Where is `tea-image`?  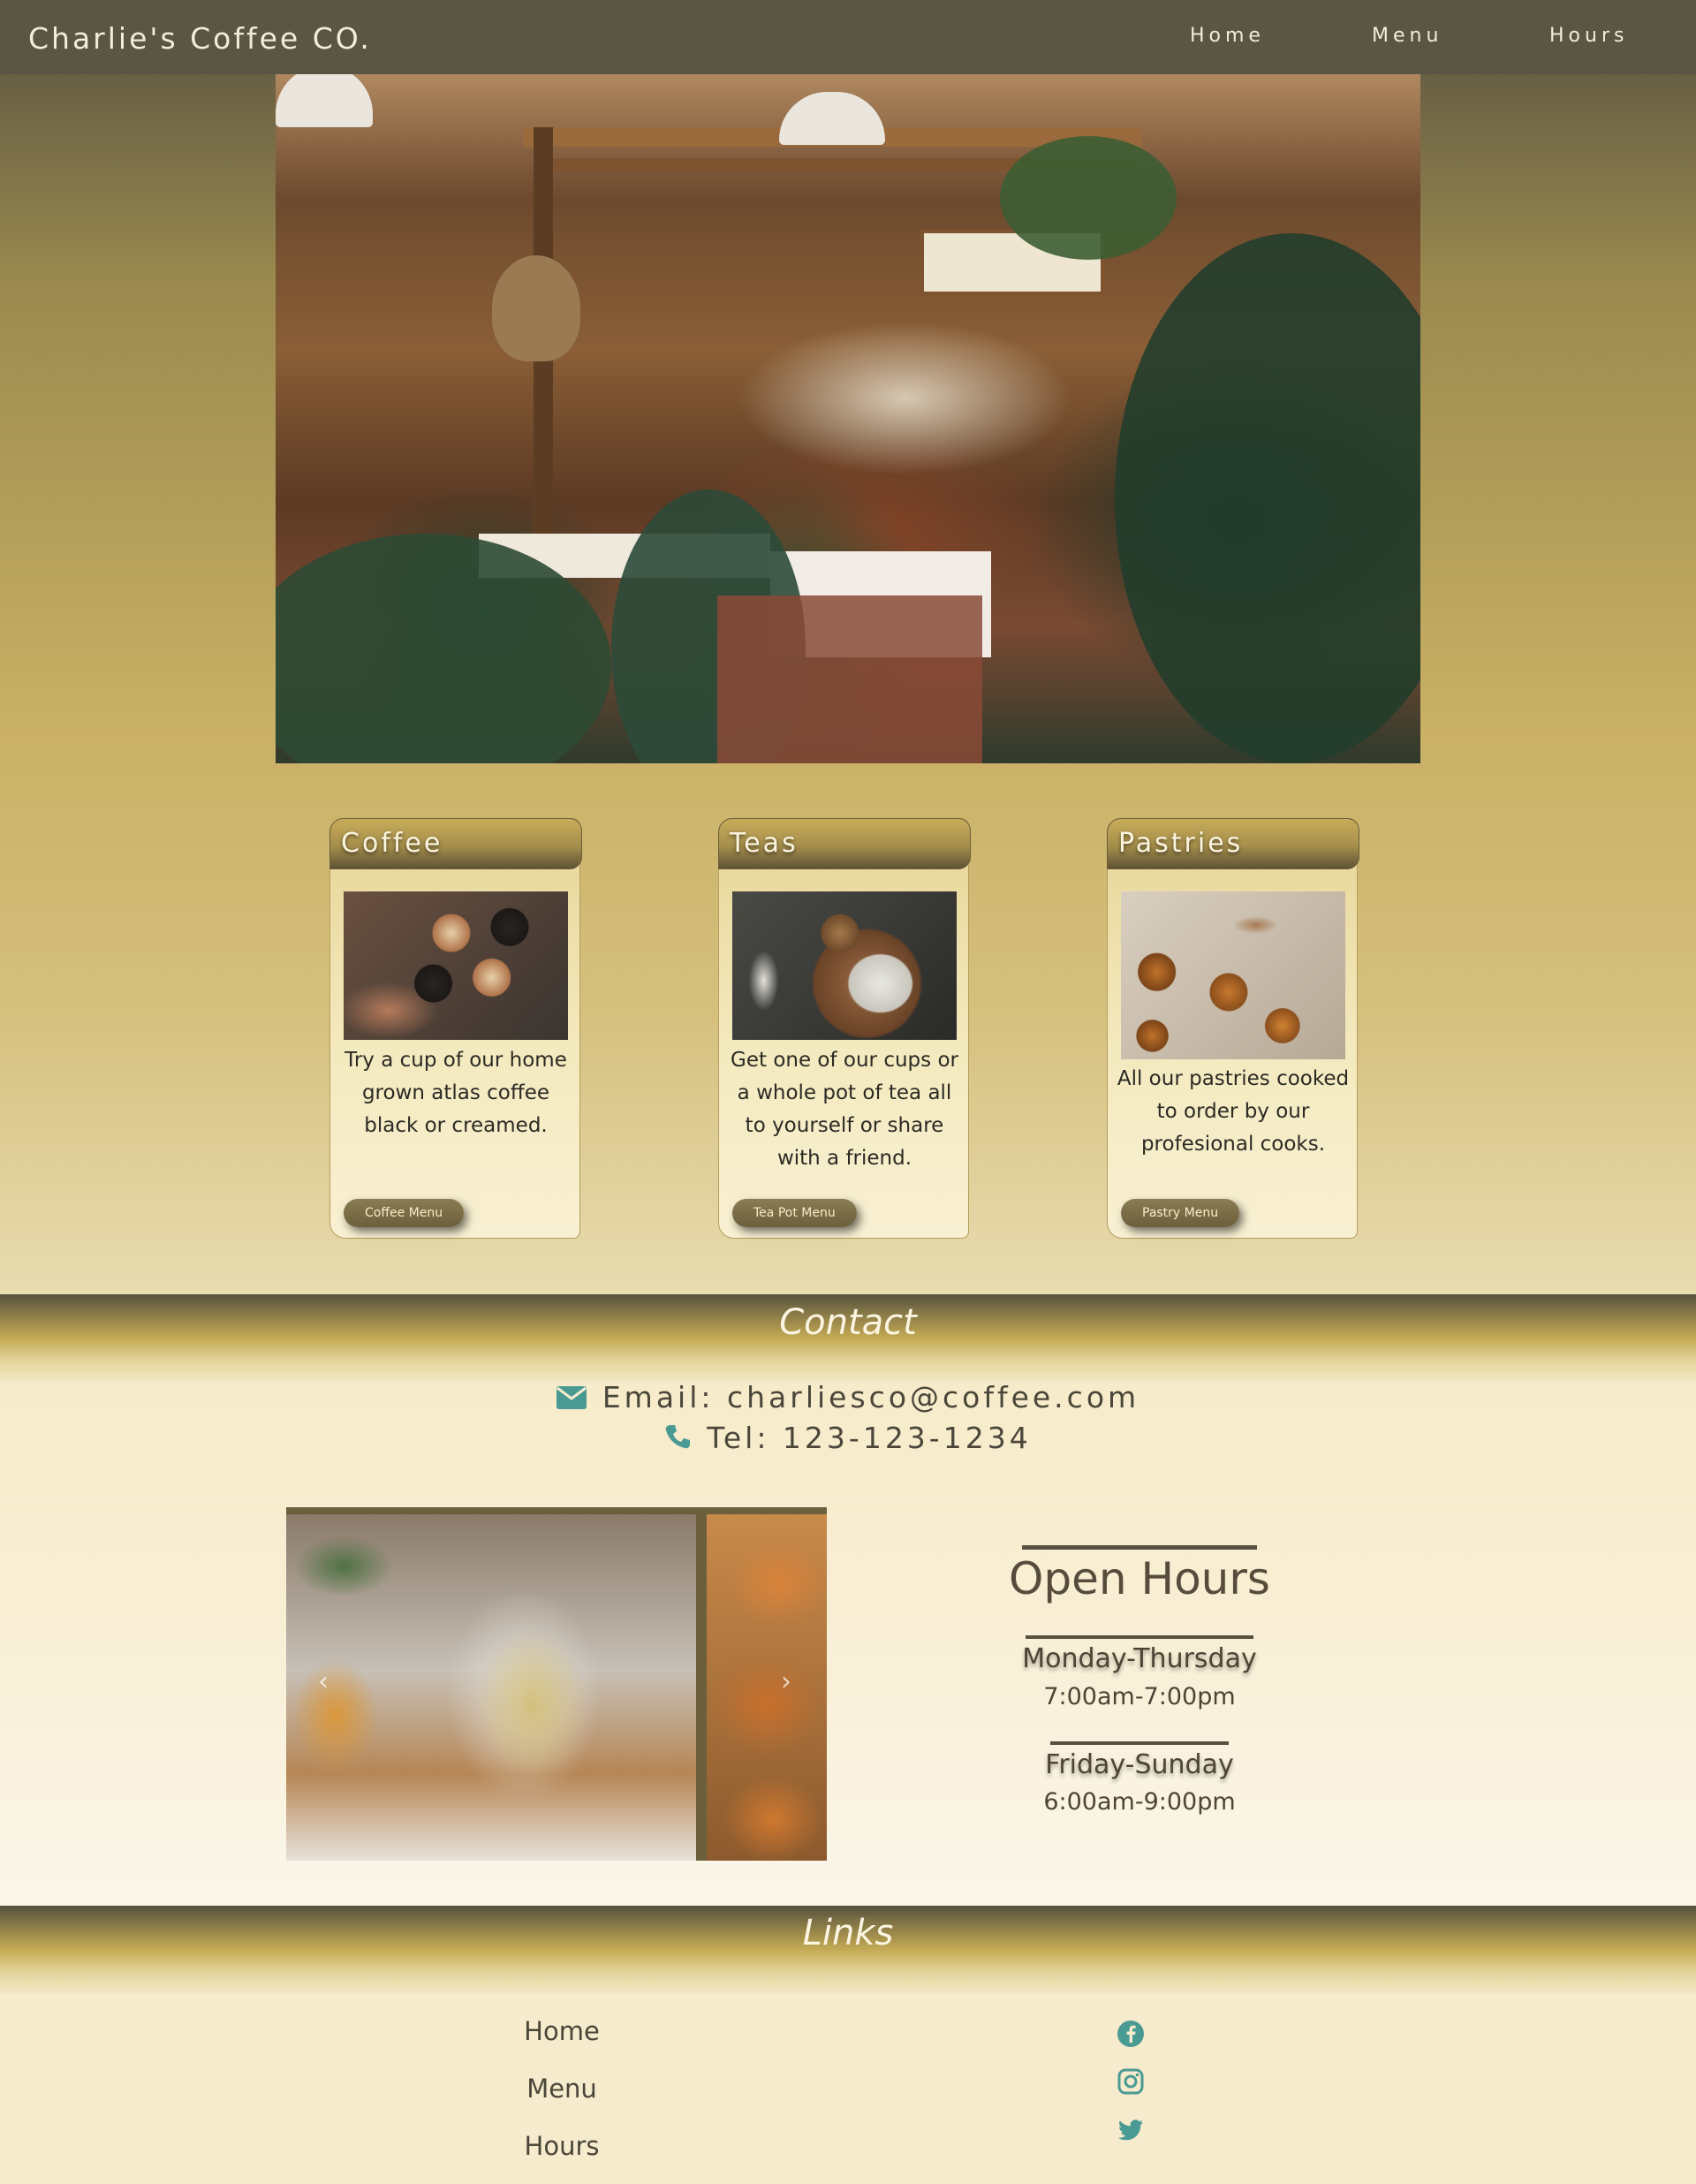 tea-image is located at coordinates (844, 965).